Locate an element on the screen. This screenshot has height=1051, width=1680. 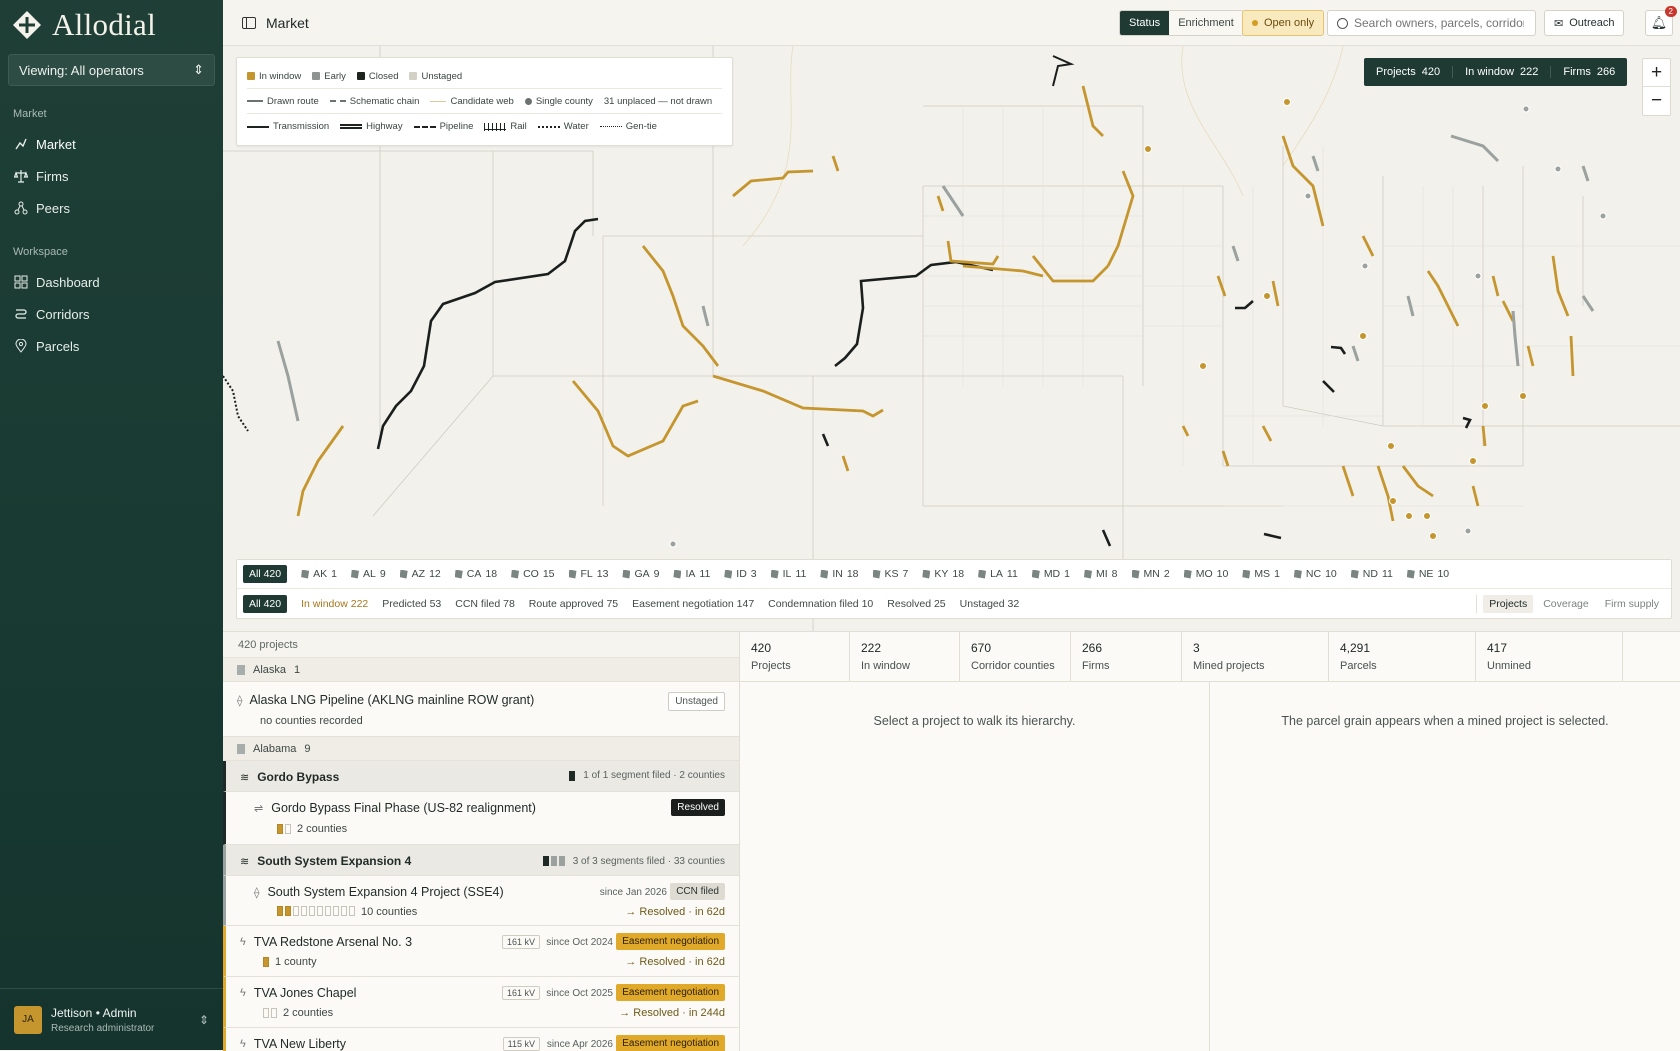
legend-gen-tie: Gen-tie is located at coordinates (628, 126).